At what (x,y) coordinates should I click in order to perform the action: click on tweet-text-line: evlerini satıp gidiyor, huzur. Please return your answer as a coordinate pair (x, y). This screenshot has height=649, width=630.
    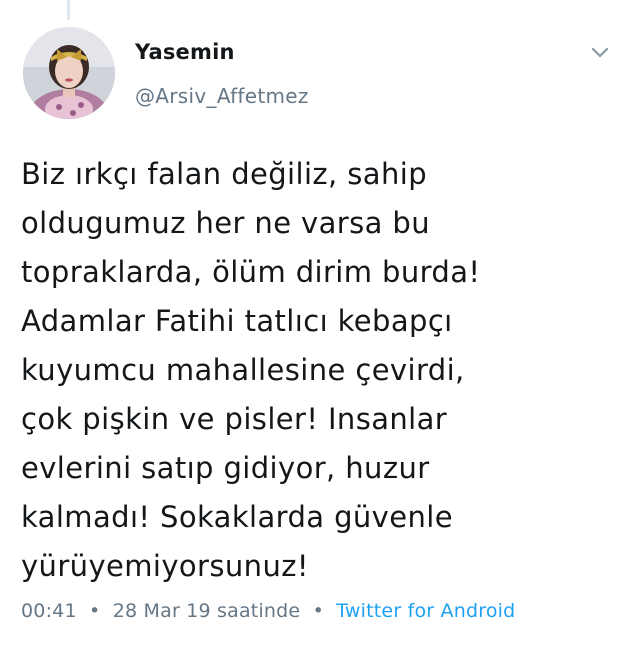
    Looking at the image, I should click on (225, 468).